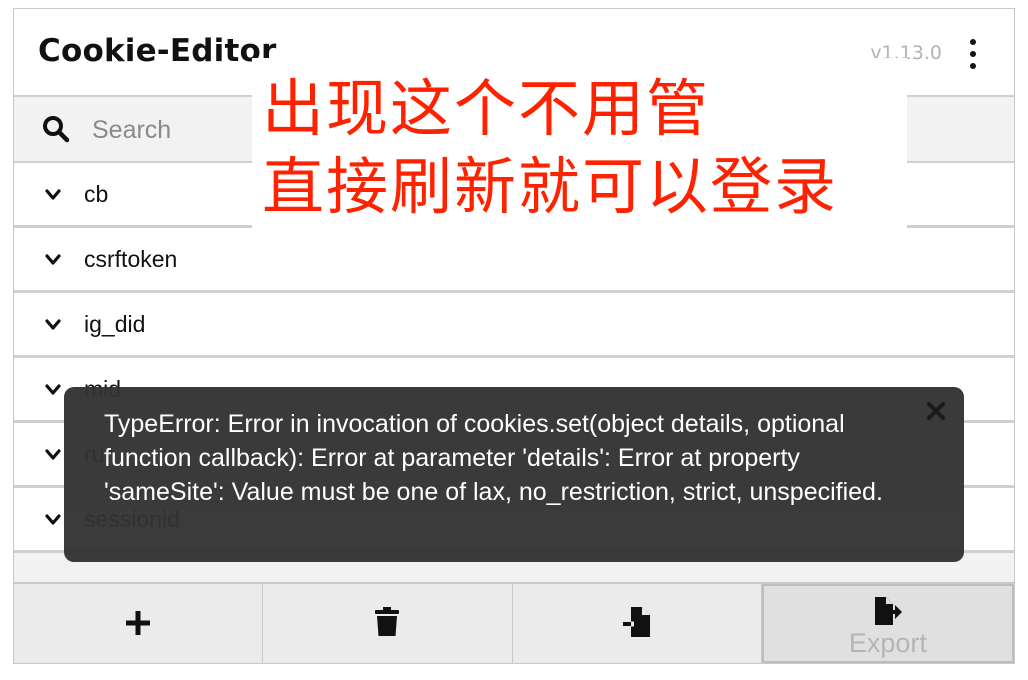  Describe the element at coordinates (514, 260) in the screenshot. I see `cookie-row: csrftoken` at that location.